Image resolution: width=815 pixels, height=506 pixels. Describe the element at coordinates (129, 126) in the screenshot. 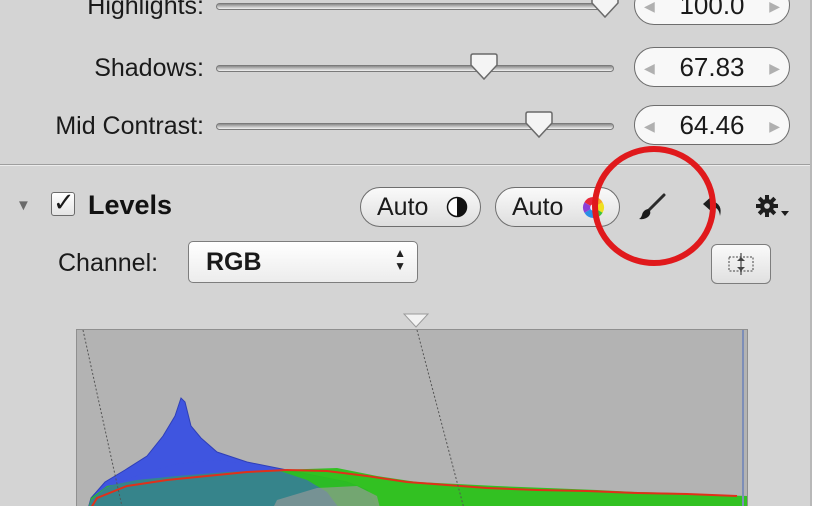

I see `mid-contrast-label: Mid Contrast:` at that location.